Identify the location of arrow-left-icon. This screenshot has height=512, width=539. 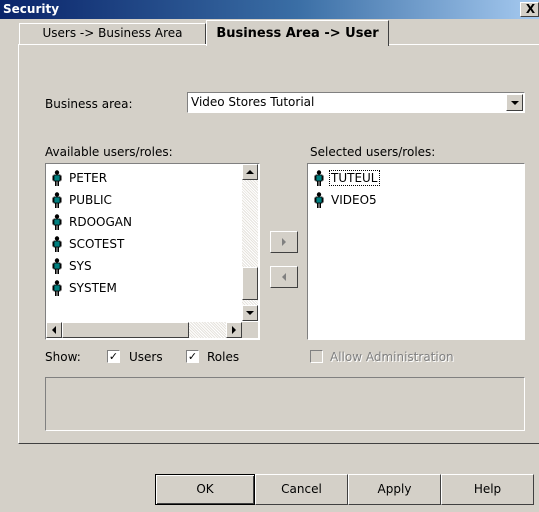
(284, 277).